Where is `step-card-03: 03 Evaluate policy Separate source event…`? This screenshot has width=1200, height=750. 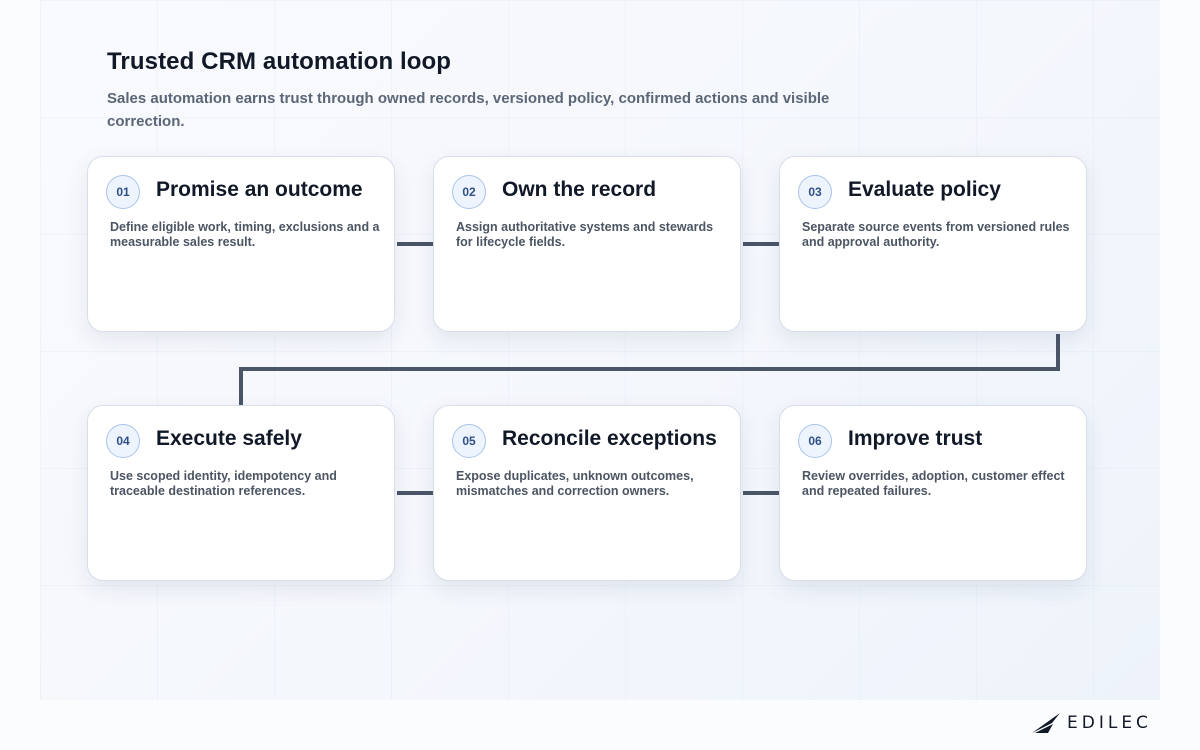
step-card-03: 03 Evaluate policy Separate source event… is located at coordinates (933, 244).